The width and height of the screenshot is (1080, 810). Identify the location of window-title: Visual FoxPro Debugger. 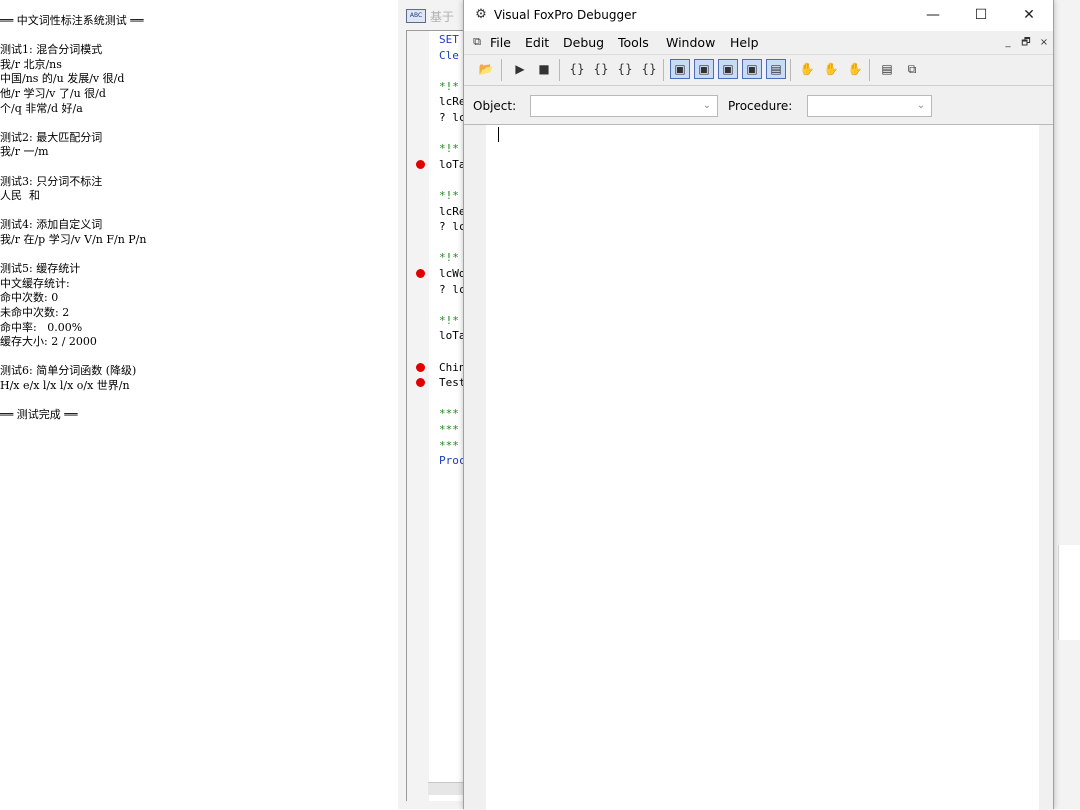
(565, 15).